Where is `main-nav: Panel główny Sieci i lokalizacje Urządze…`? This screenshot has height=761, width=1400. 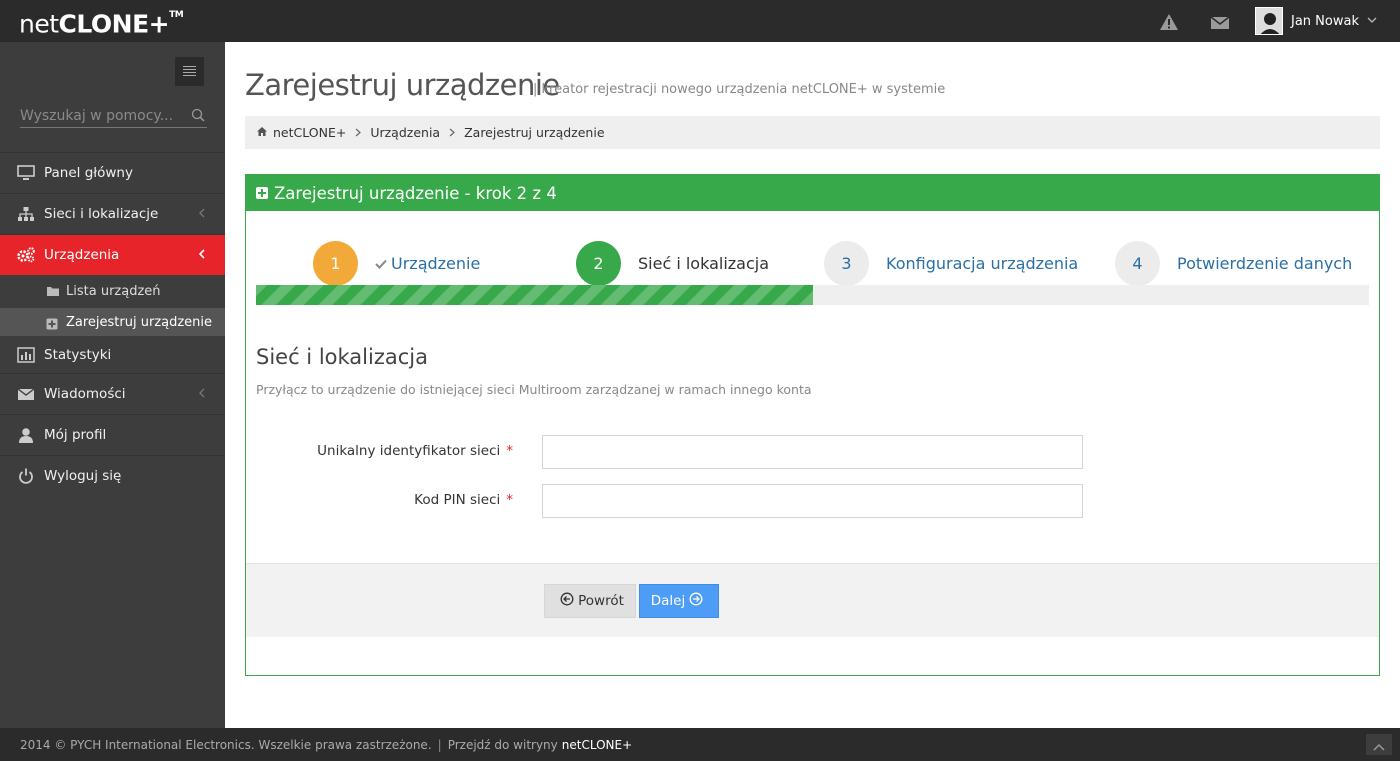
main-nav: Panel główny Sieci i lokalizacje Urządze… is located at coordinates (112, 324).